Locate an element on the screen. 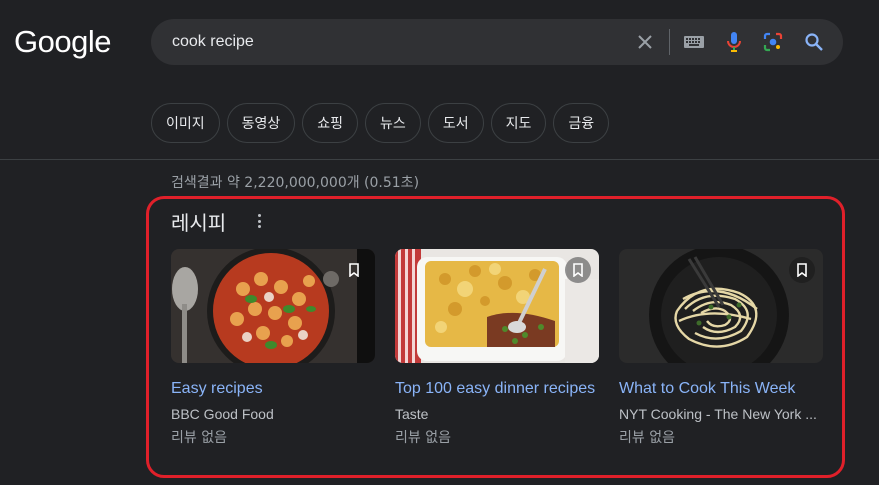 This screenshot has width=879, height=485. search-bar: cook recipe is located at coordinates (497, 42).